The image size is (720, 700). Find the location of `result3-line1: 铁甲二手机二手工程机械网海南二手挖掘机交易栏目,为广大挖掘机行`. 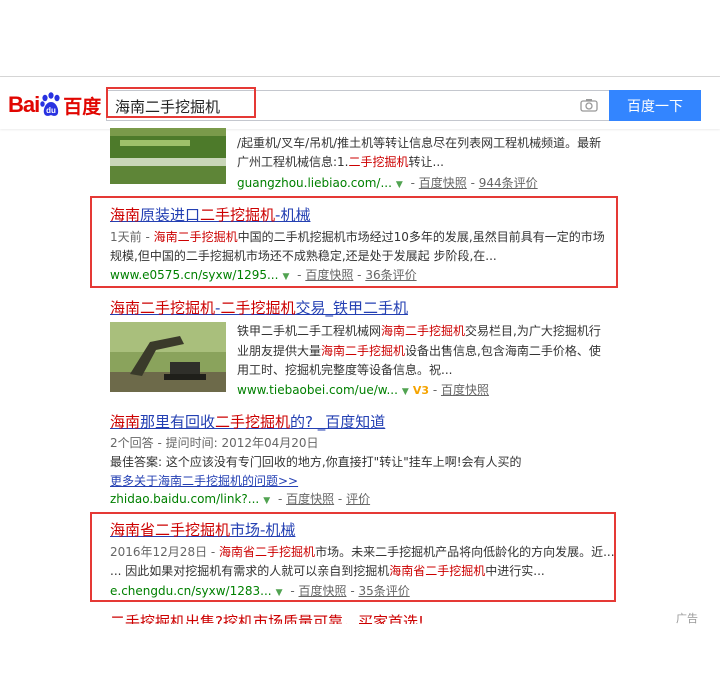

result3-line1: 铁甲二手机二手工程机械网海南二手挖掘机交易栏目,为广大挖掘机行 is located at coordinates (419, 331).